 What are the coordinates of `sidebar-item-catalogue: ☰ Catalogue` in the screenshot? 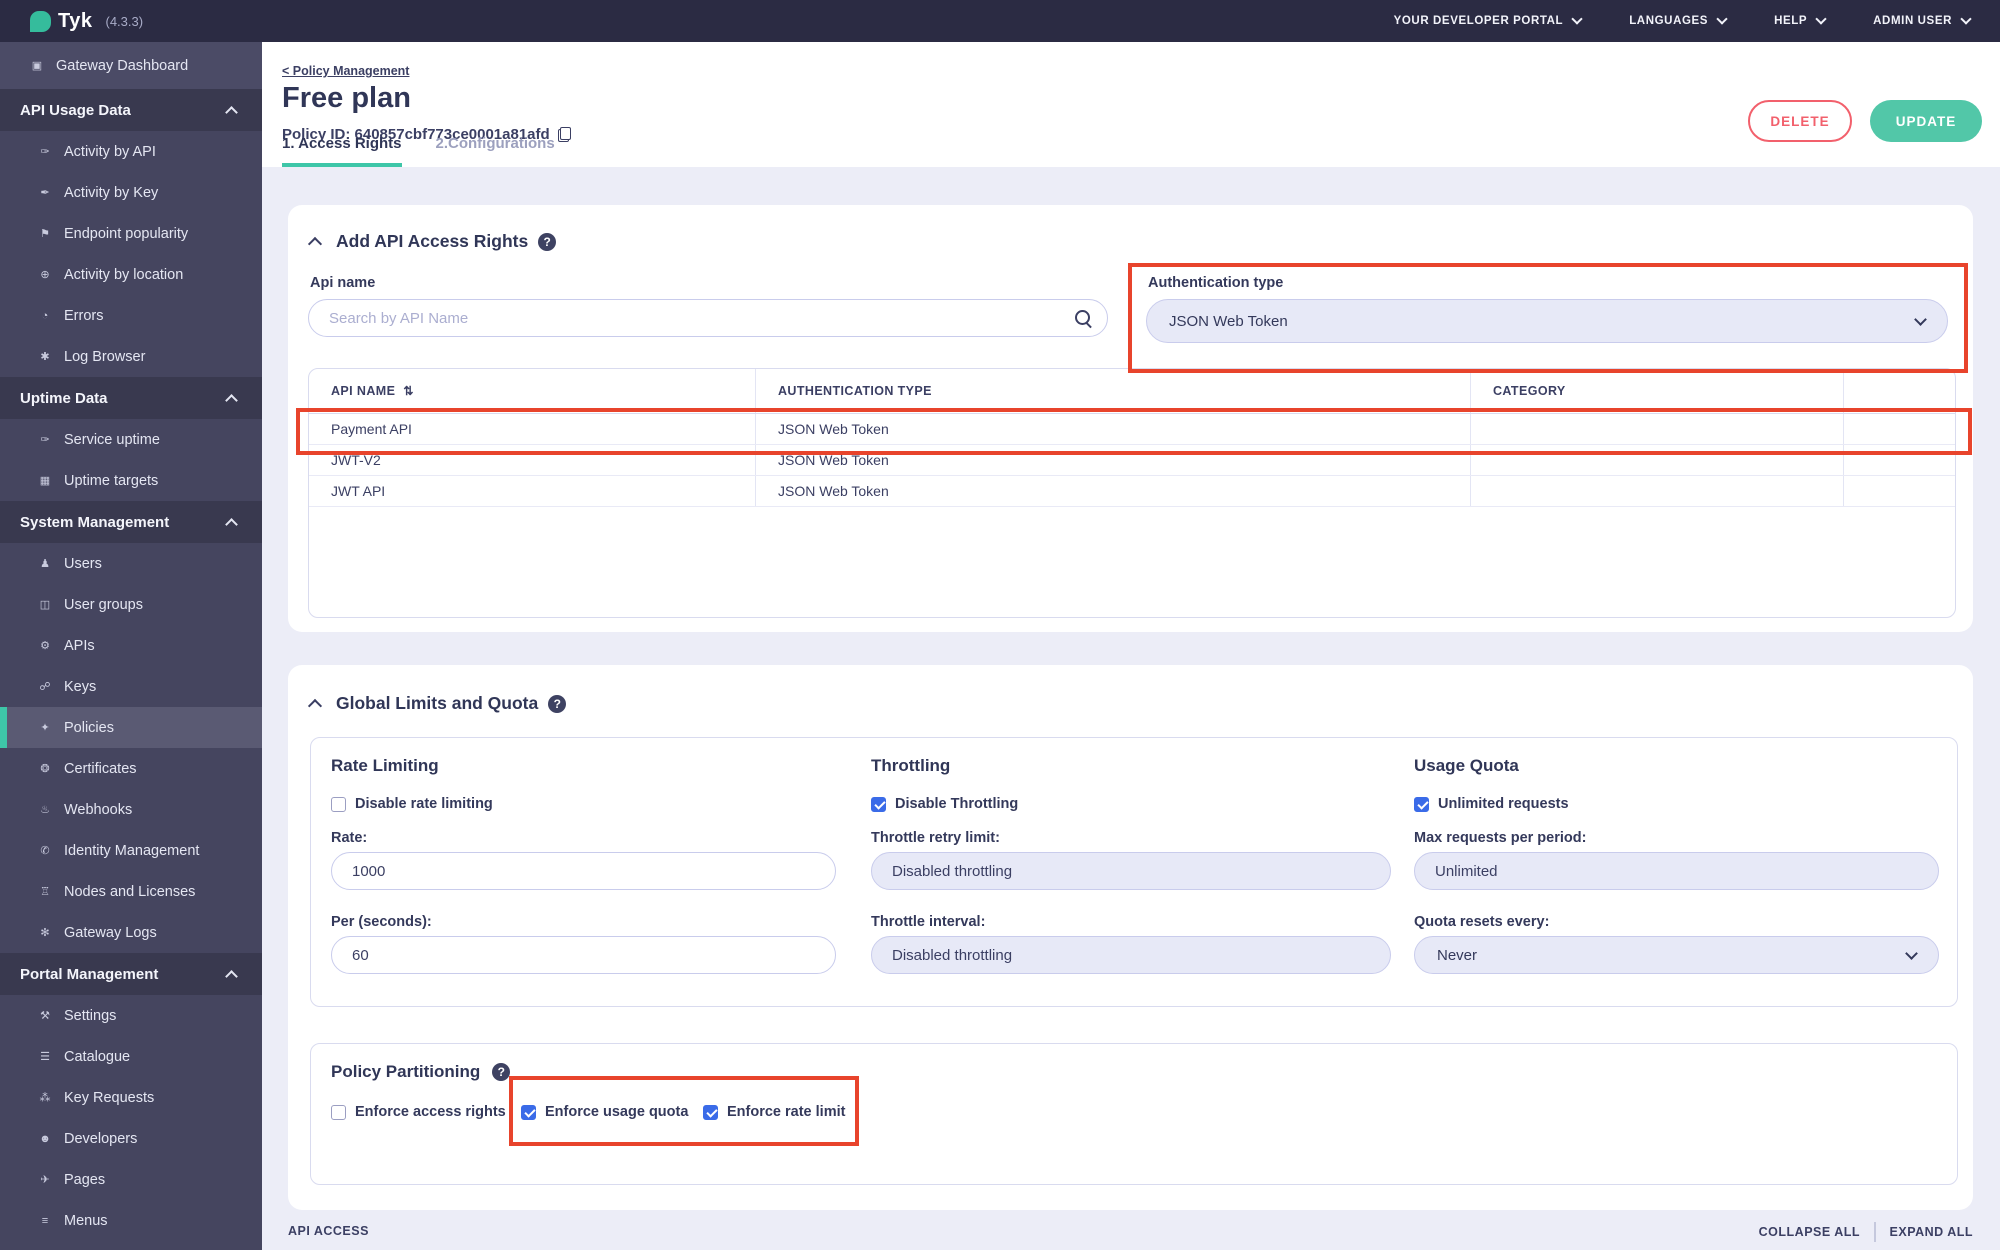 It's located at (131, 1056).